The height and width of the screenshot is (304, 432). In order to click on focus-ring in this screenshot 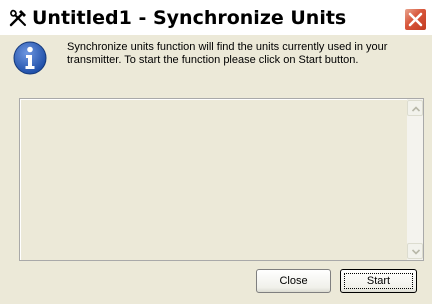, I will do `click(378, 281)`.